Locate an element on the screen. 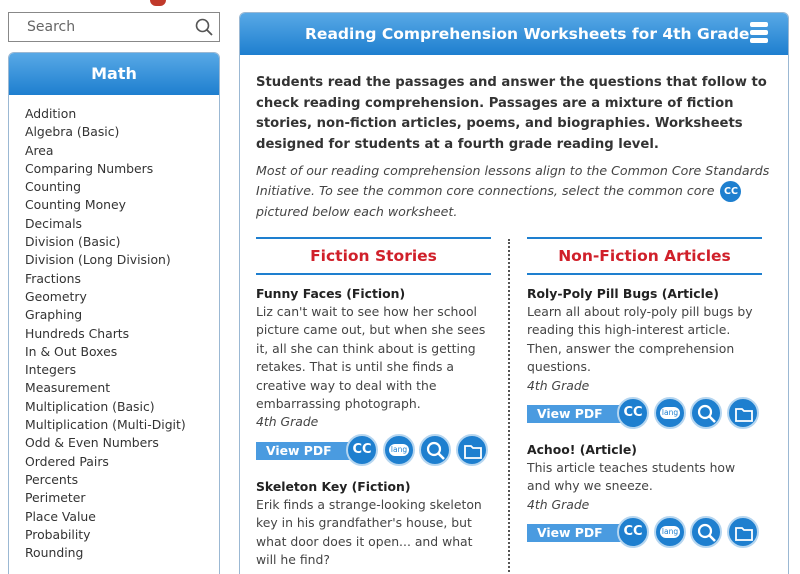 The image size is (800, 574). sidebar-item-counting-money: Counting Money is located at coordinates (122, 205).